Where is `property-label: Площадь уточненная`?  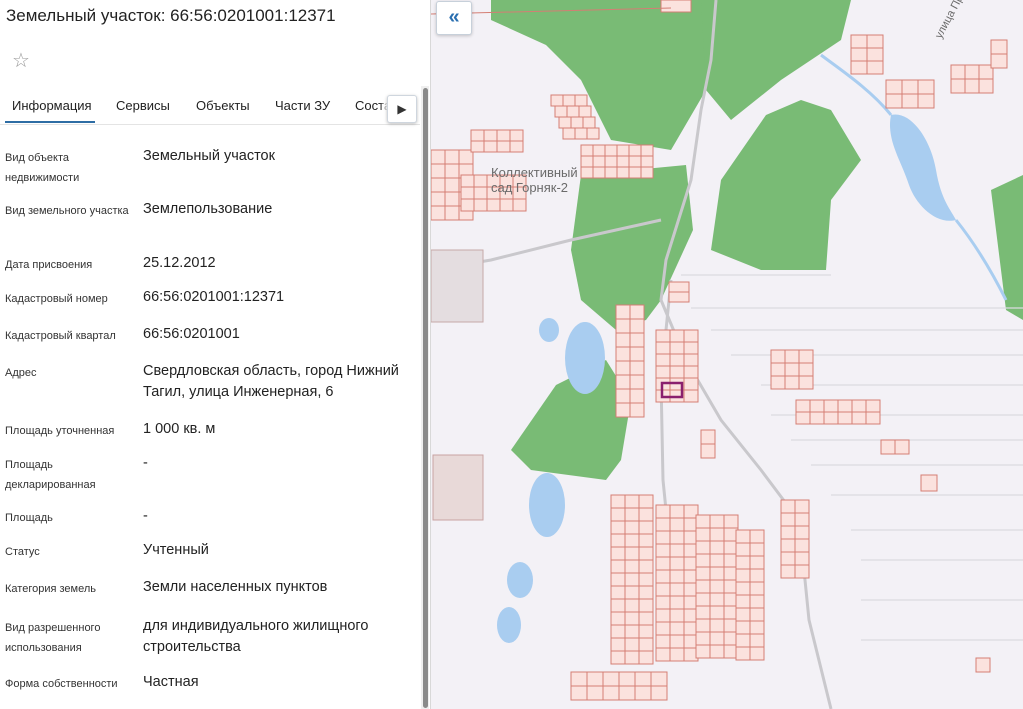 property-label: Площадь уточненная is located at coordinates (60, 431).